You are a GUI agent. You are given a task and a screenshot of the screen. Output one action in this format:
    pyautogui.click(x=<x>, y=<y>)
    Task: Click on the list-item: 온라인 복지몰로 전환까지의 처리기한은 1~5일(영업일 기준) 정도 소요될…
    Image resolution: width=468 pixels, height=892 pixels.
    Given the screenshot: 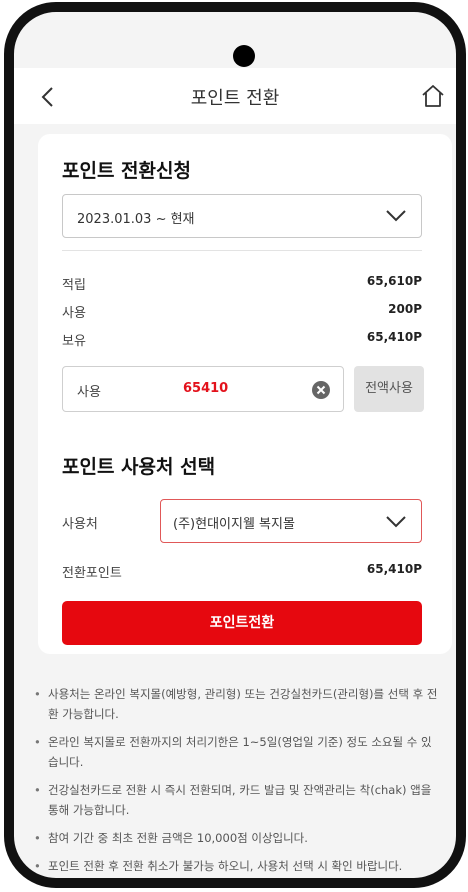 What is the action you would take?
    pyautogui.click(x=236, y=752)
    